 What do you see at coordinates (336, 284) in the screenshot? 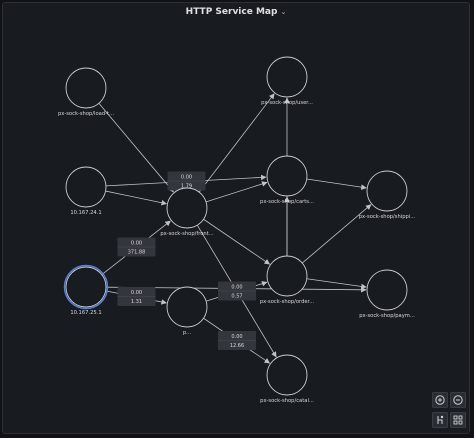
I see `edge-orders-payment` at bounding box center [336, 284].